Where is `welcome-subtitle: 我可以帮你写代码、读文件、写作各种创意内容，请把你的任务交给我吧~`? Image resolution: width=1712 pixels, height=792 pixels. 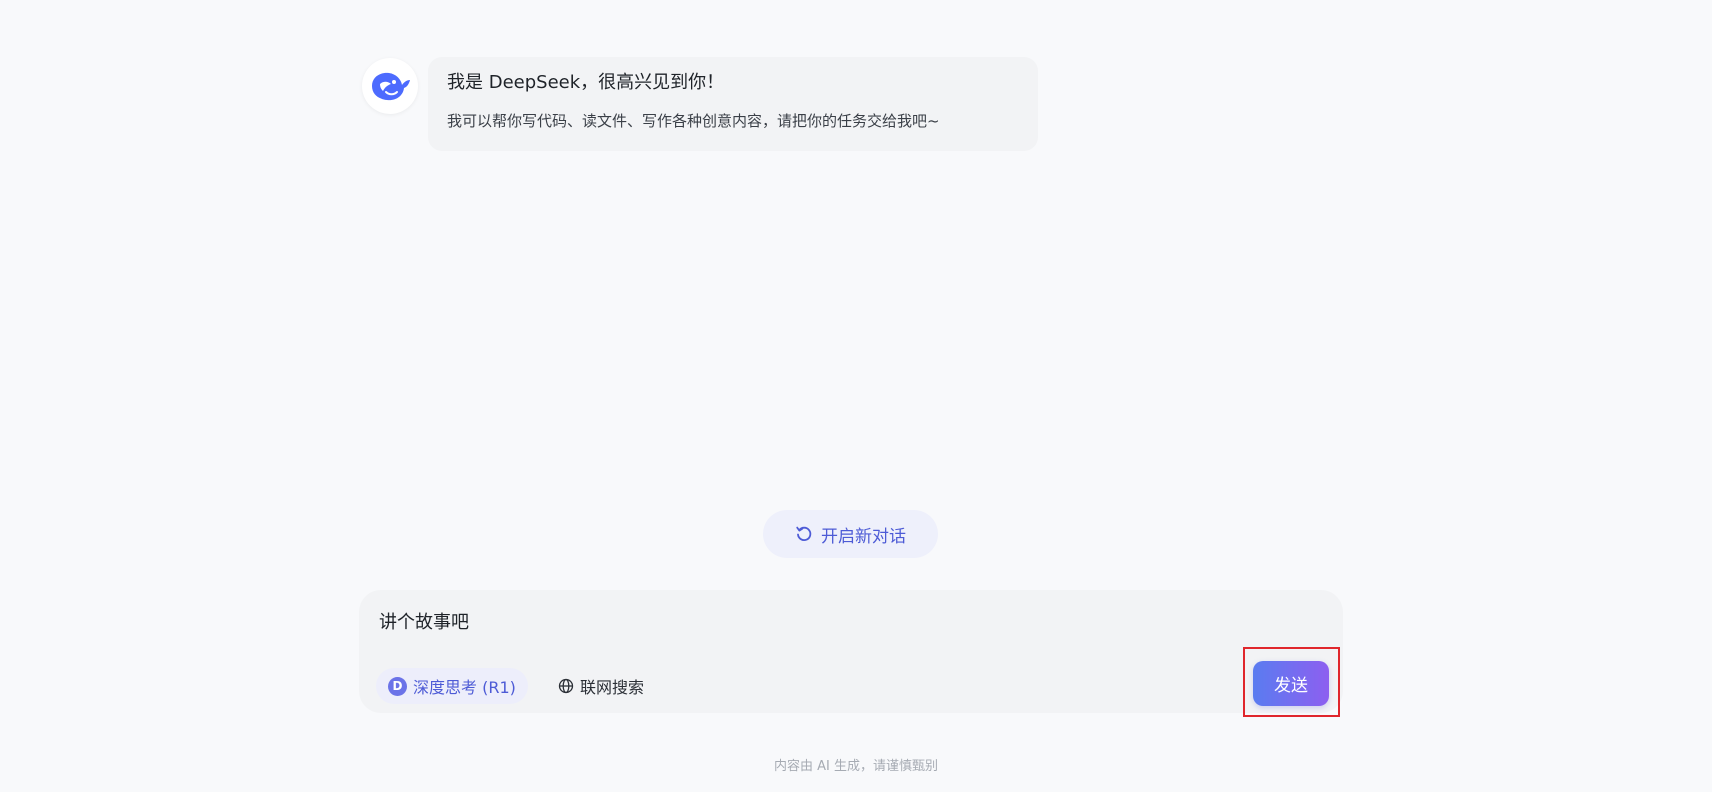 welcome-subtitle: 我可以帮你写代码、读文件、写作各种创意内容，请把你的任务交给我吧~ is located at coordinates (693, 121).